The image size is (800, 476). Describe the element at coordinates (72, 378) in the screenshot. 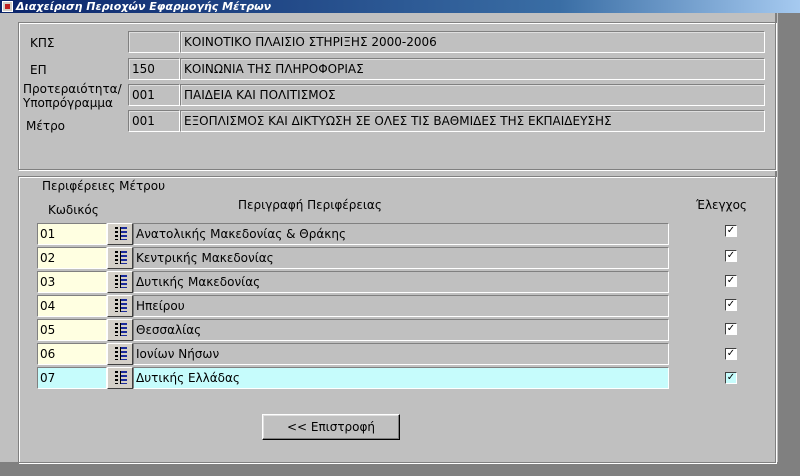

I see `region-code-field: 07` at that location.